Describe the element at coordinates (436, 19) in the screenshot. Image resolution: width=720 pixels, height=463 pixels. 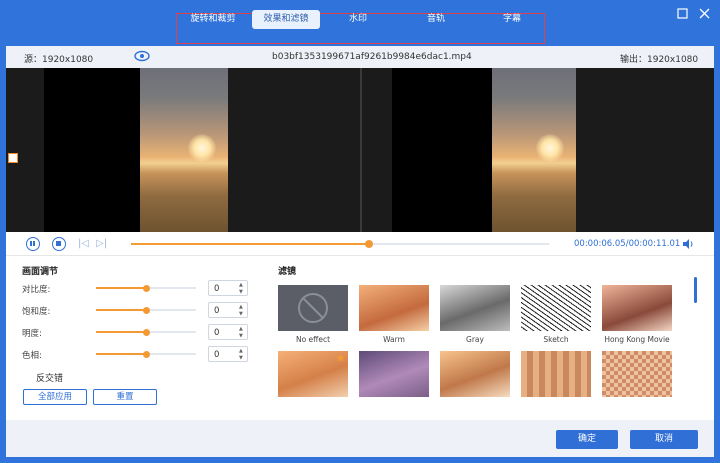
I see `tab-audio-track: 音轨` at that location.